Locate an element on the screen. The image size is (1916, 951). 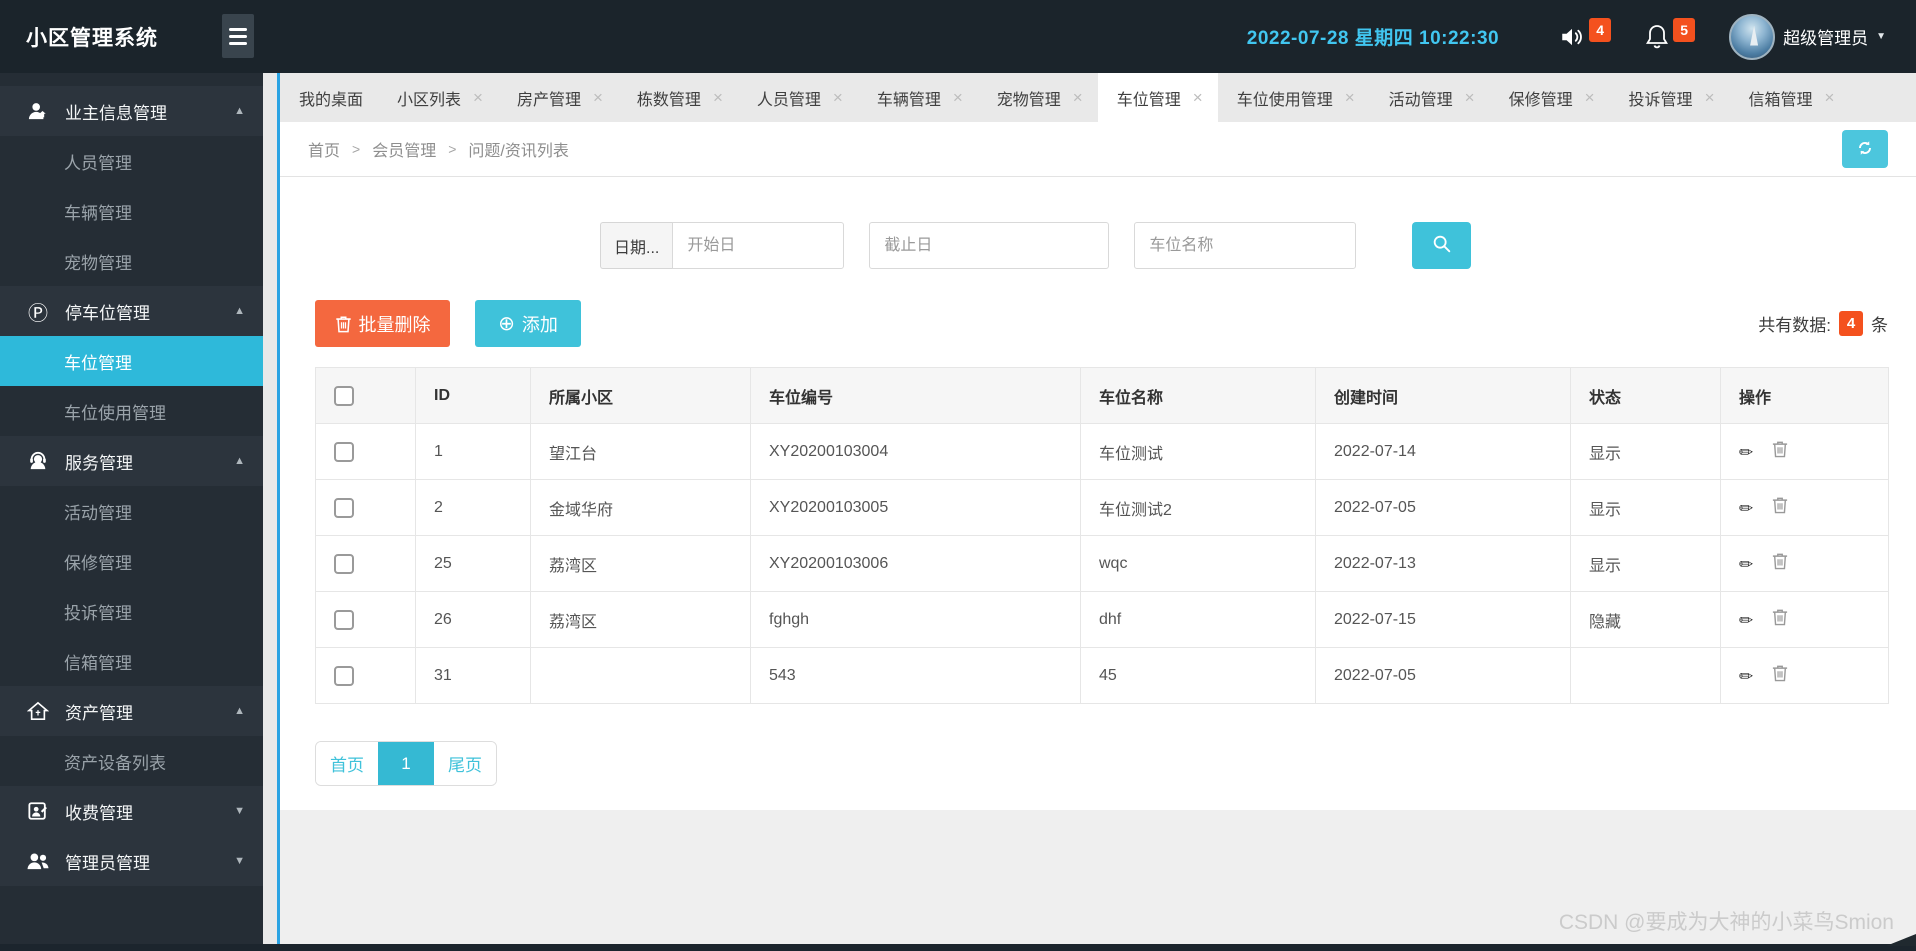
breadcrumb-home: 首页 is located at coordinates (324, 149).